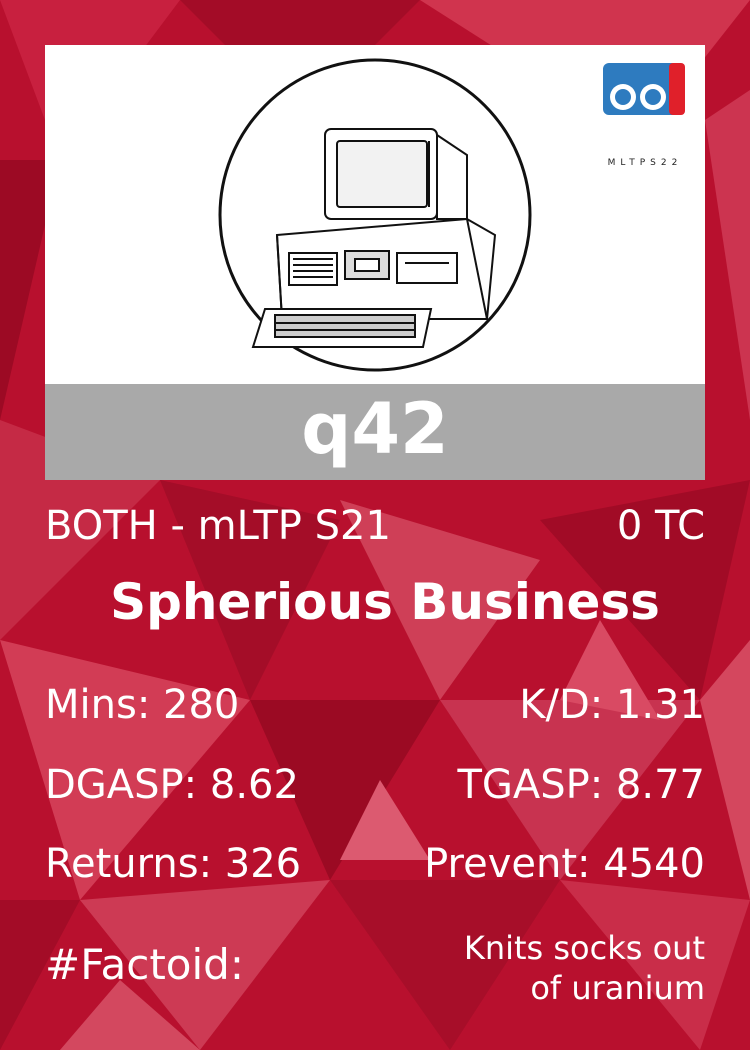 The height and width of the screenshot is (1050, 750). What do you see at coordinates (612, 705) in the screenshot?
I see `stat-kd: K/D: 1.31` at bounding box center [612, 705].